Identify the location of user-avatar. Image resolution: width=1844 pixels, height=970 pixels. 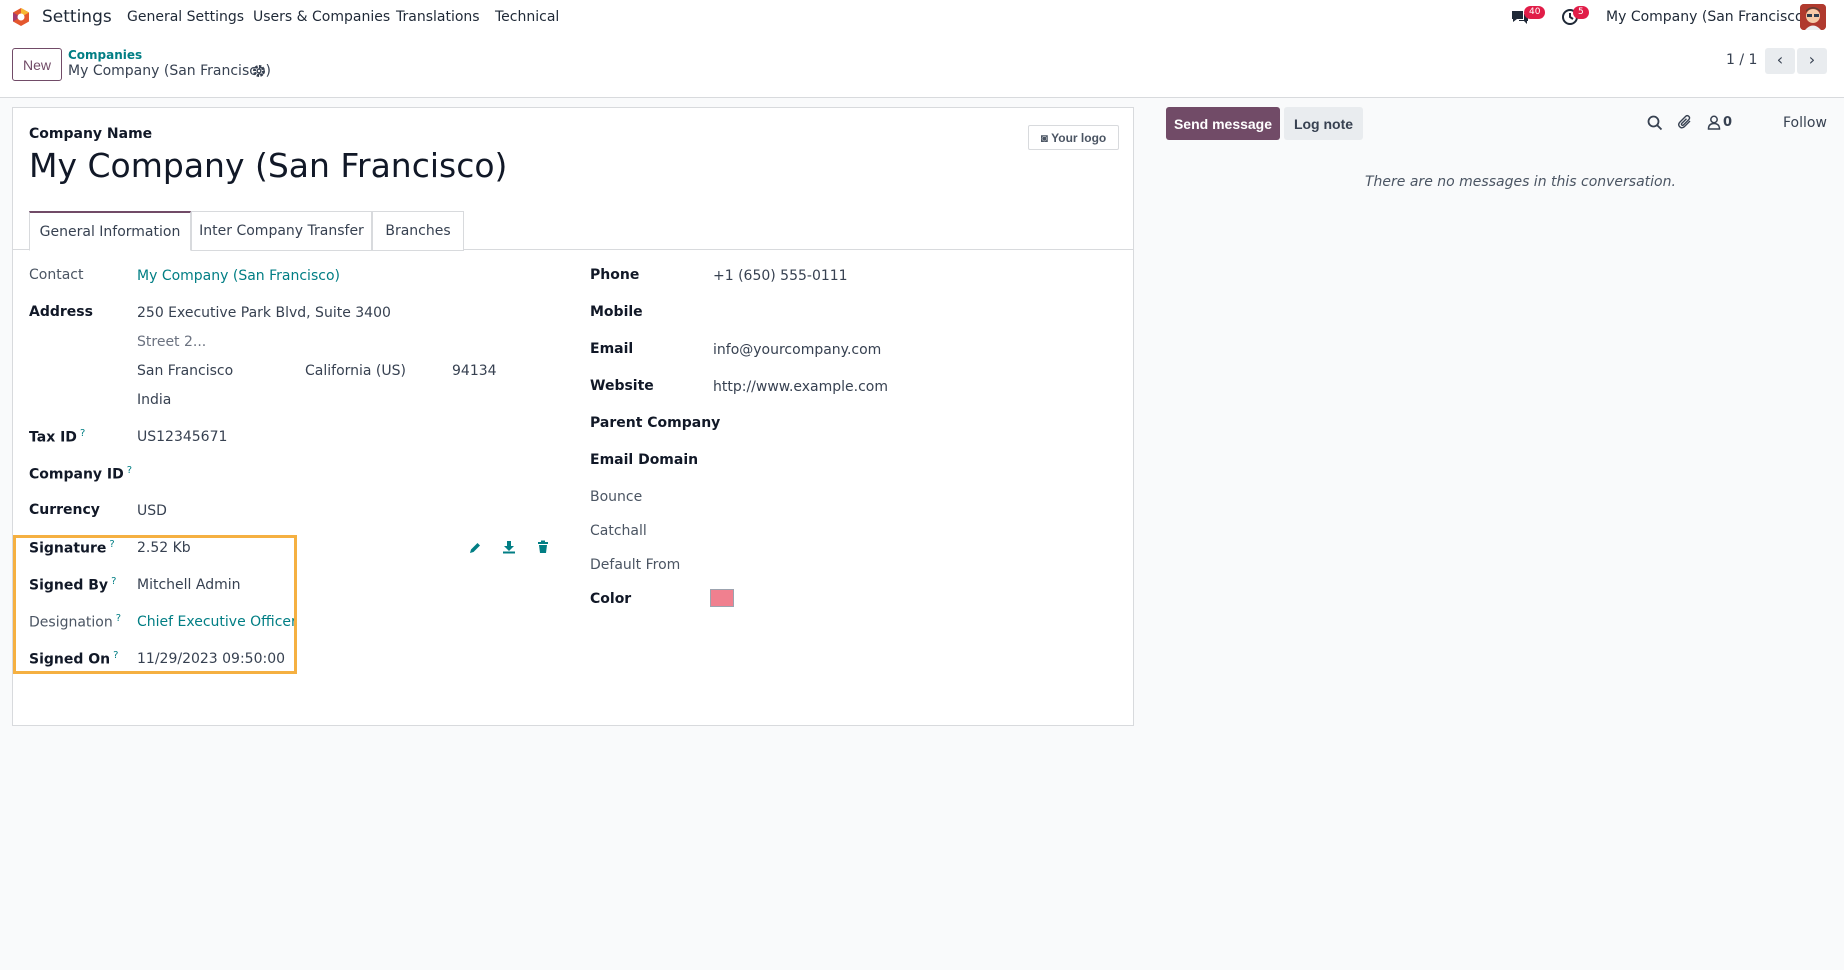
(1813, 17).